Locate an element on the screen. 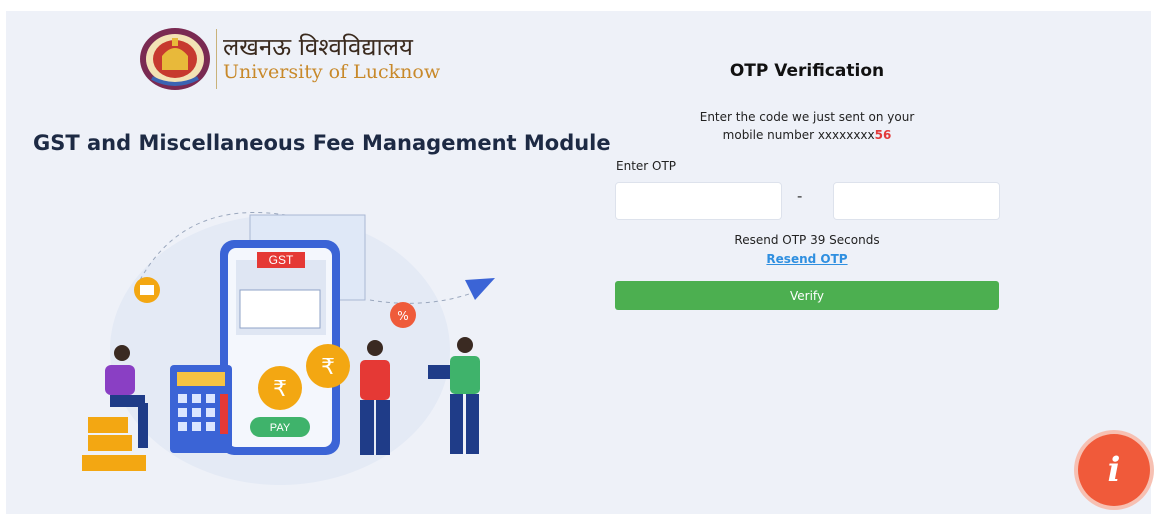 The height and width of the screenshot is (517, 1157). info-button: i is located at coordinates (1114, 470).